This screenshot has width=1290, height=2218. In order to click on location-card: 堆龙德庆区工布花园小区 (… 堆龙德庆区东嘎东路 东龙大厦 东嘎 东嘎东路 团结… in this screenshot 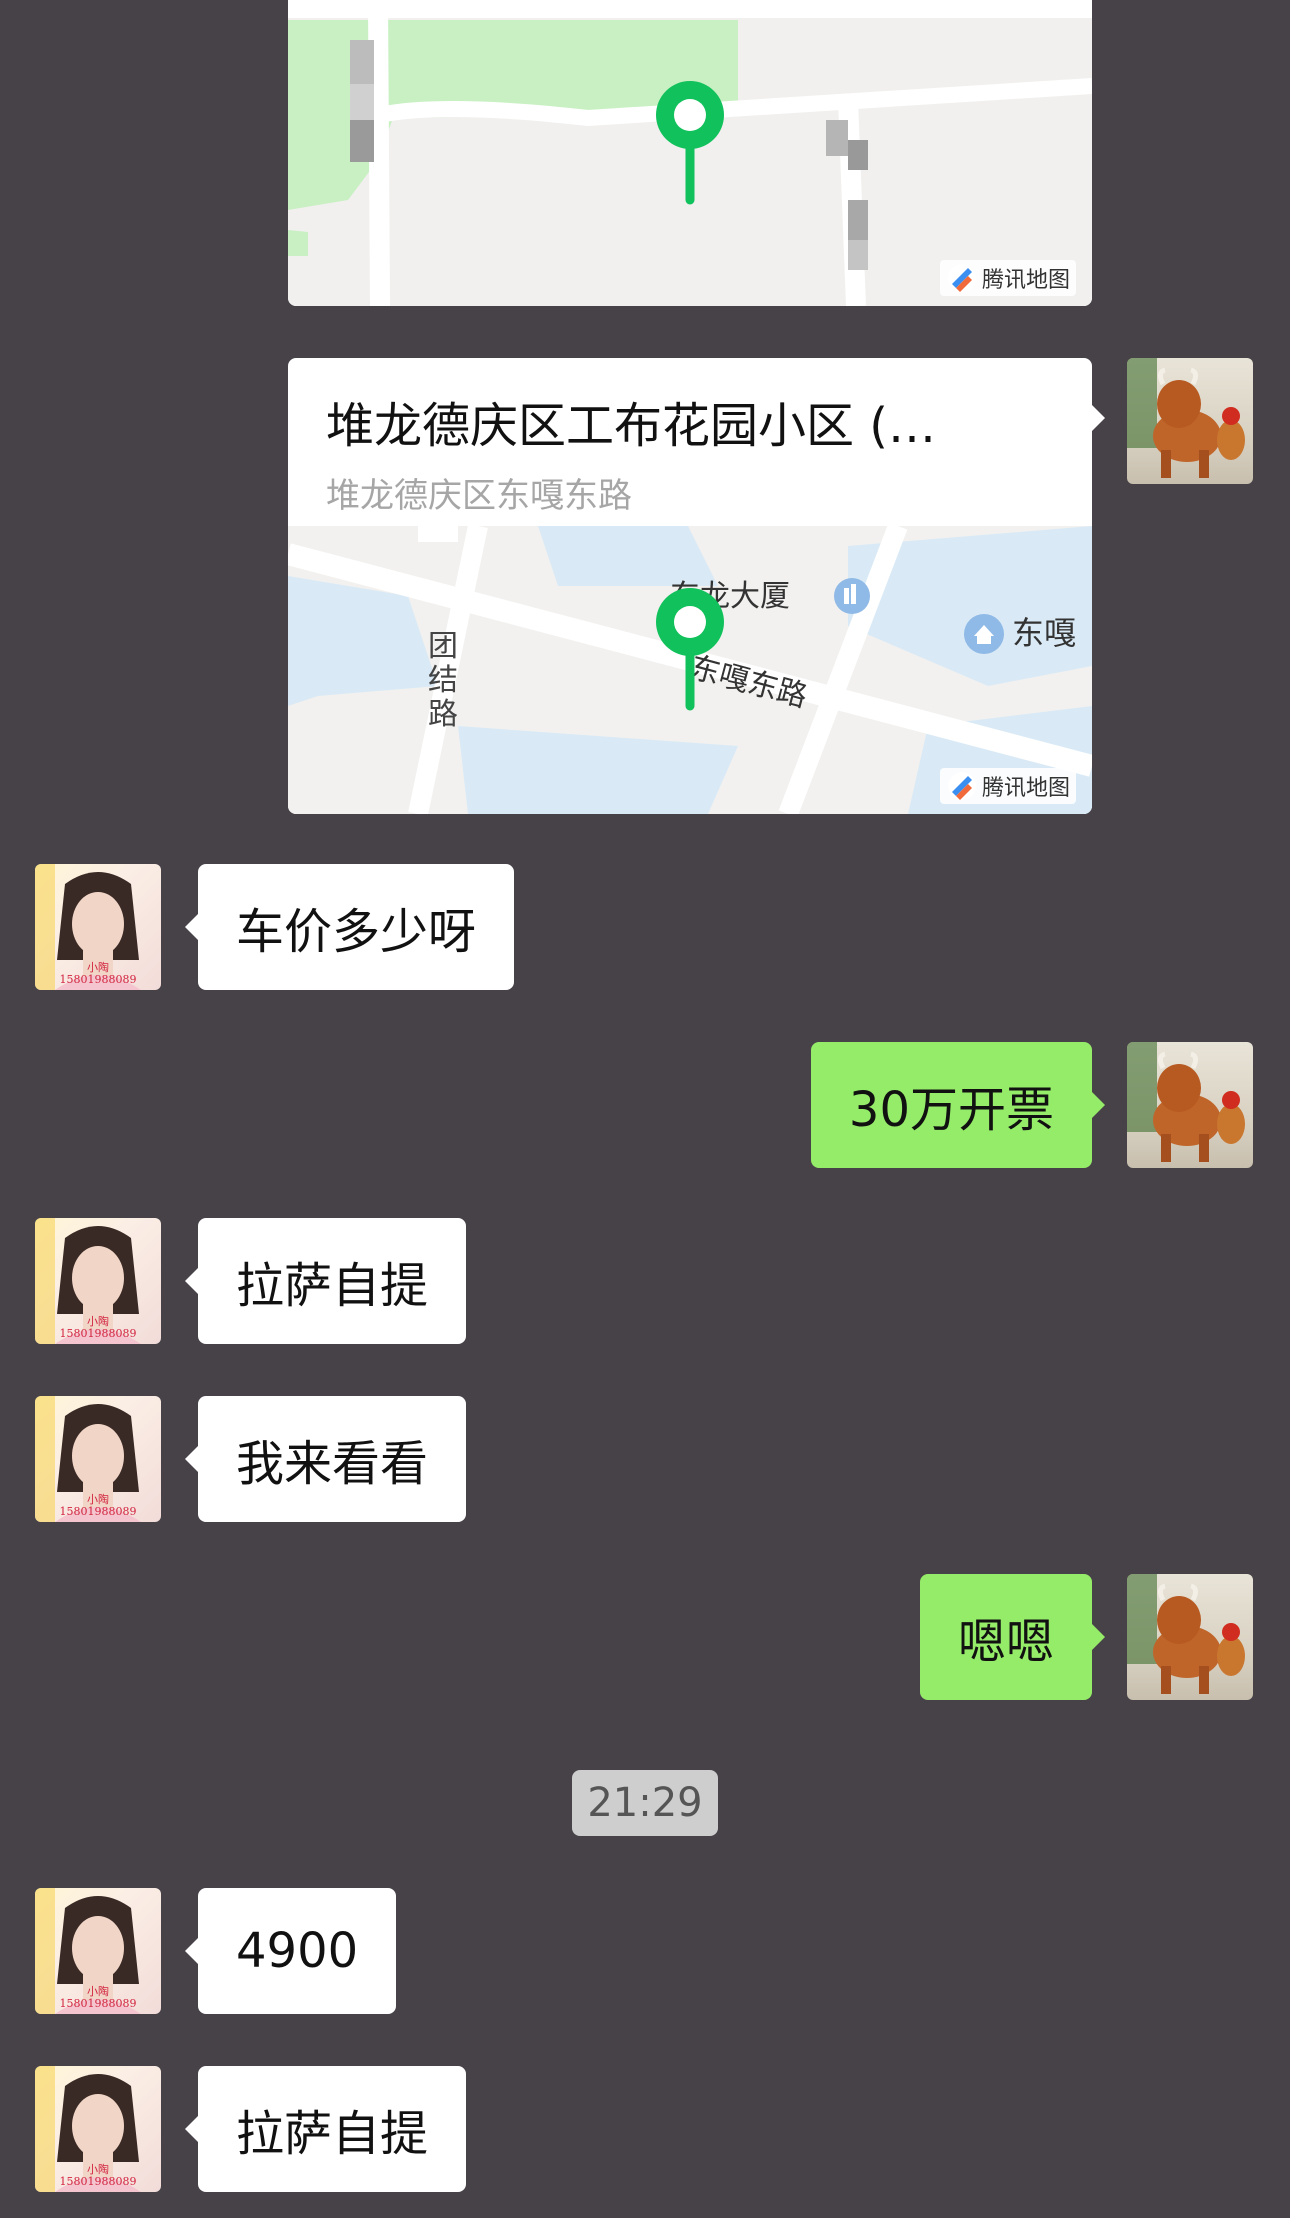, I will do `click(690, 586)`.